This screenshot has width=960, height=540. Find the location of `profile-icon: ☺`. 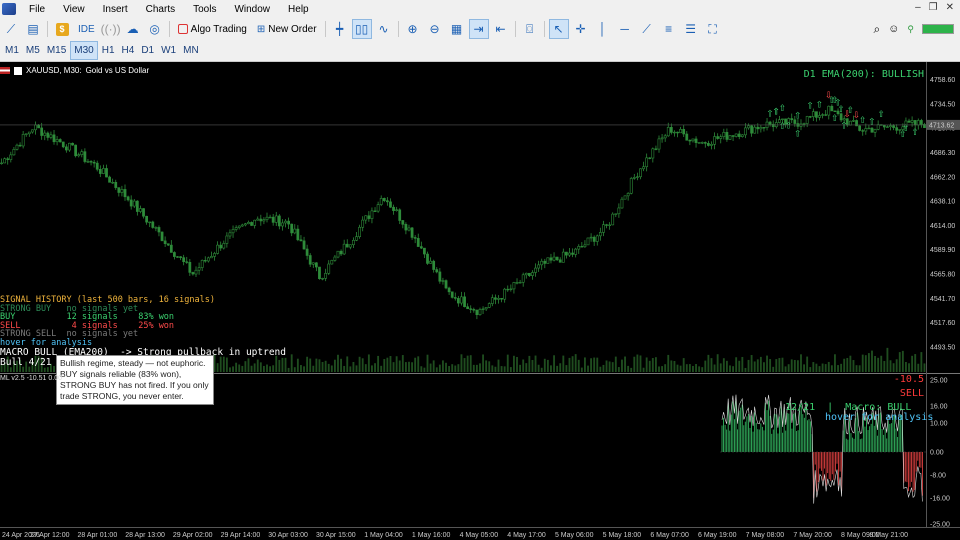

profile-icon: ☺ is located at coordinates (893, 29).